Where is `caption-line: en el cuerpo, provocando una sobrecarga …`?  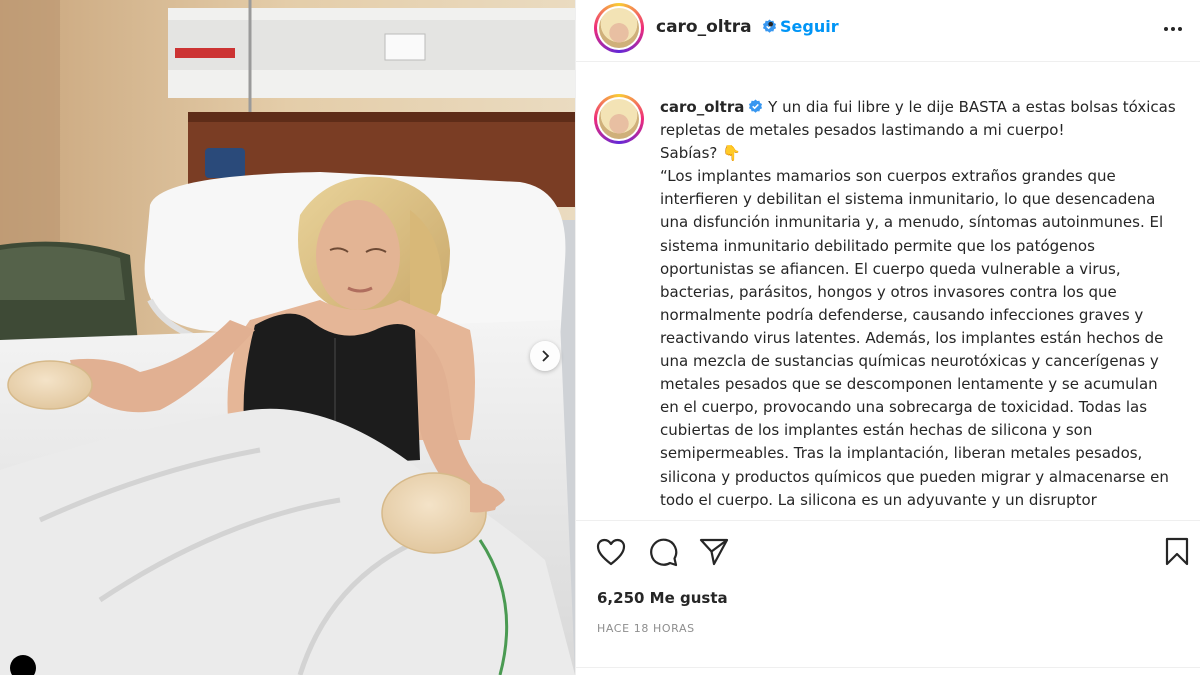
caption-line: en el cuerpo, provocando una sobrecarga … is located at coordinates (904, 407).